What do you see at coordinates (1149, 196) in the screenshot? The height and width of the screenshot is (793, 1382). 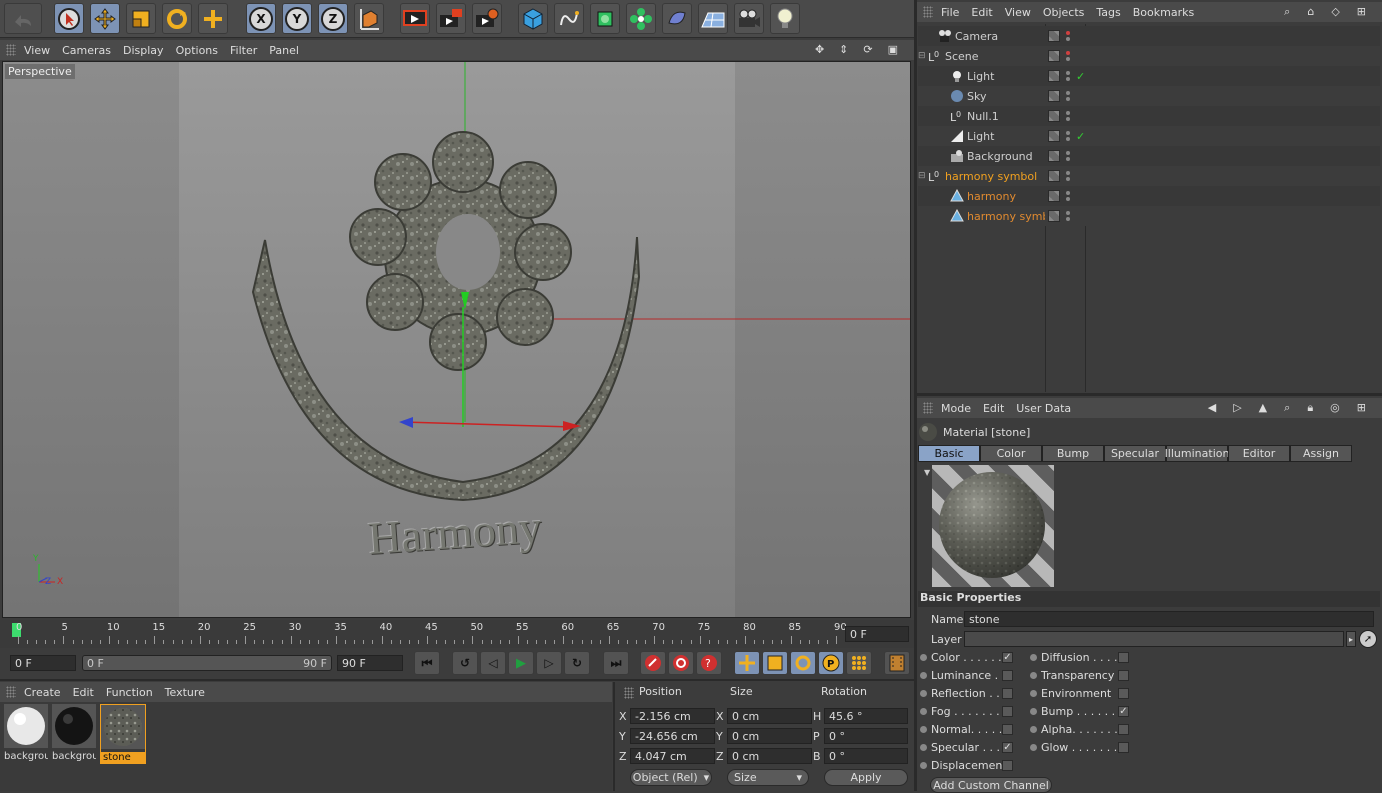 I see `object-row: harmony` at bounding box center [1149, 196].